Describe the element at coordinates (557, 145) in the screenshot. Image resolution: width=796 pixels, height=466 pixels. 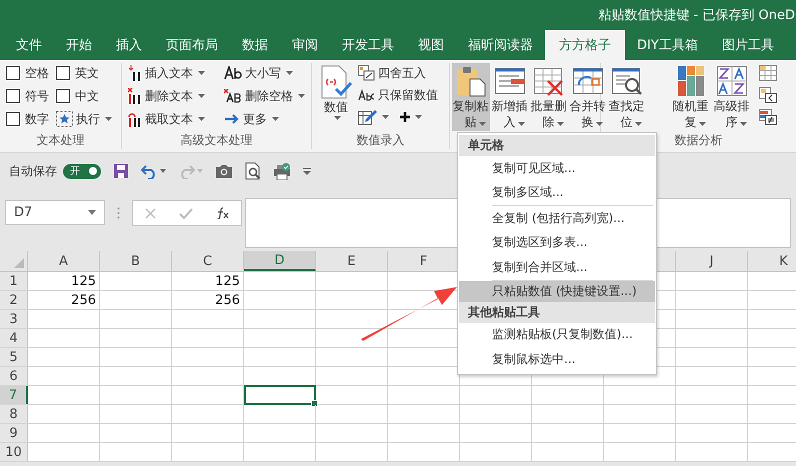
I see `menu-section-header: 单元格` at that location.